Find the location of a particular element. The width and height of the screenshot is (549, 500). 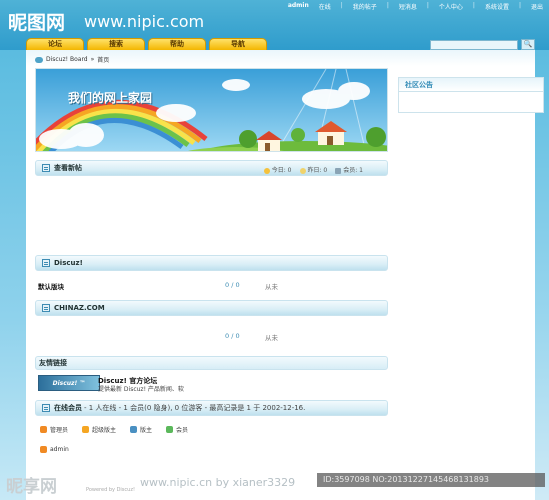

footer-image-id: ID:3597098 NO:20131227145468131893 is located at coordinates (431, 480).